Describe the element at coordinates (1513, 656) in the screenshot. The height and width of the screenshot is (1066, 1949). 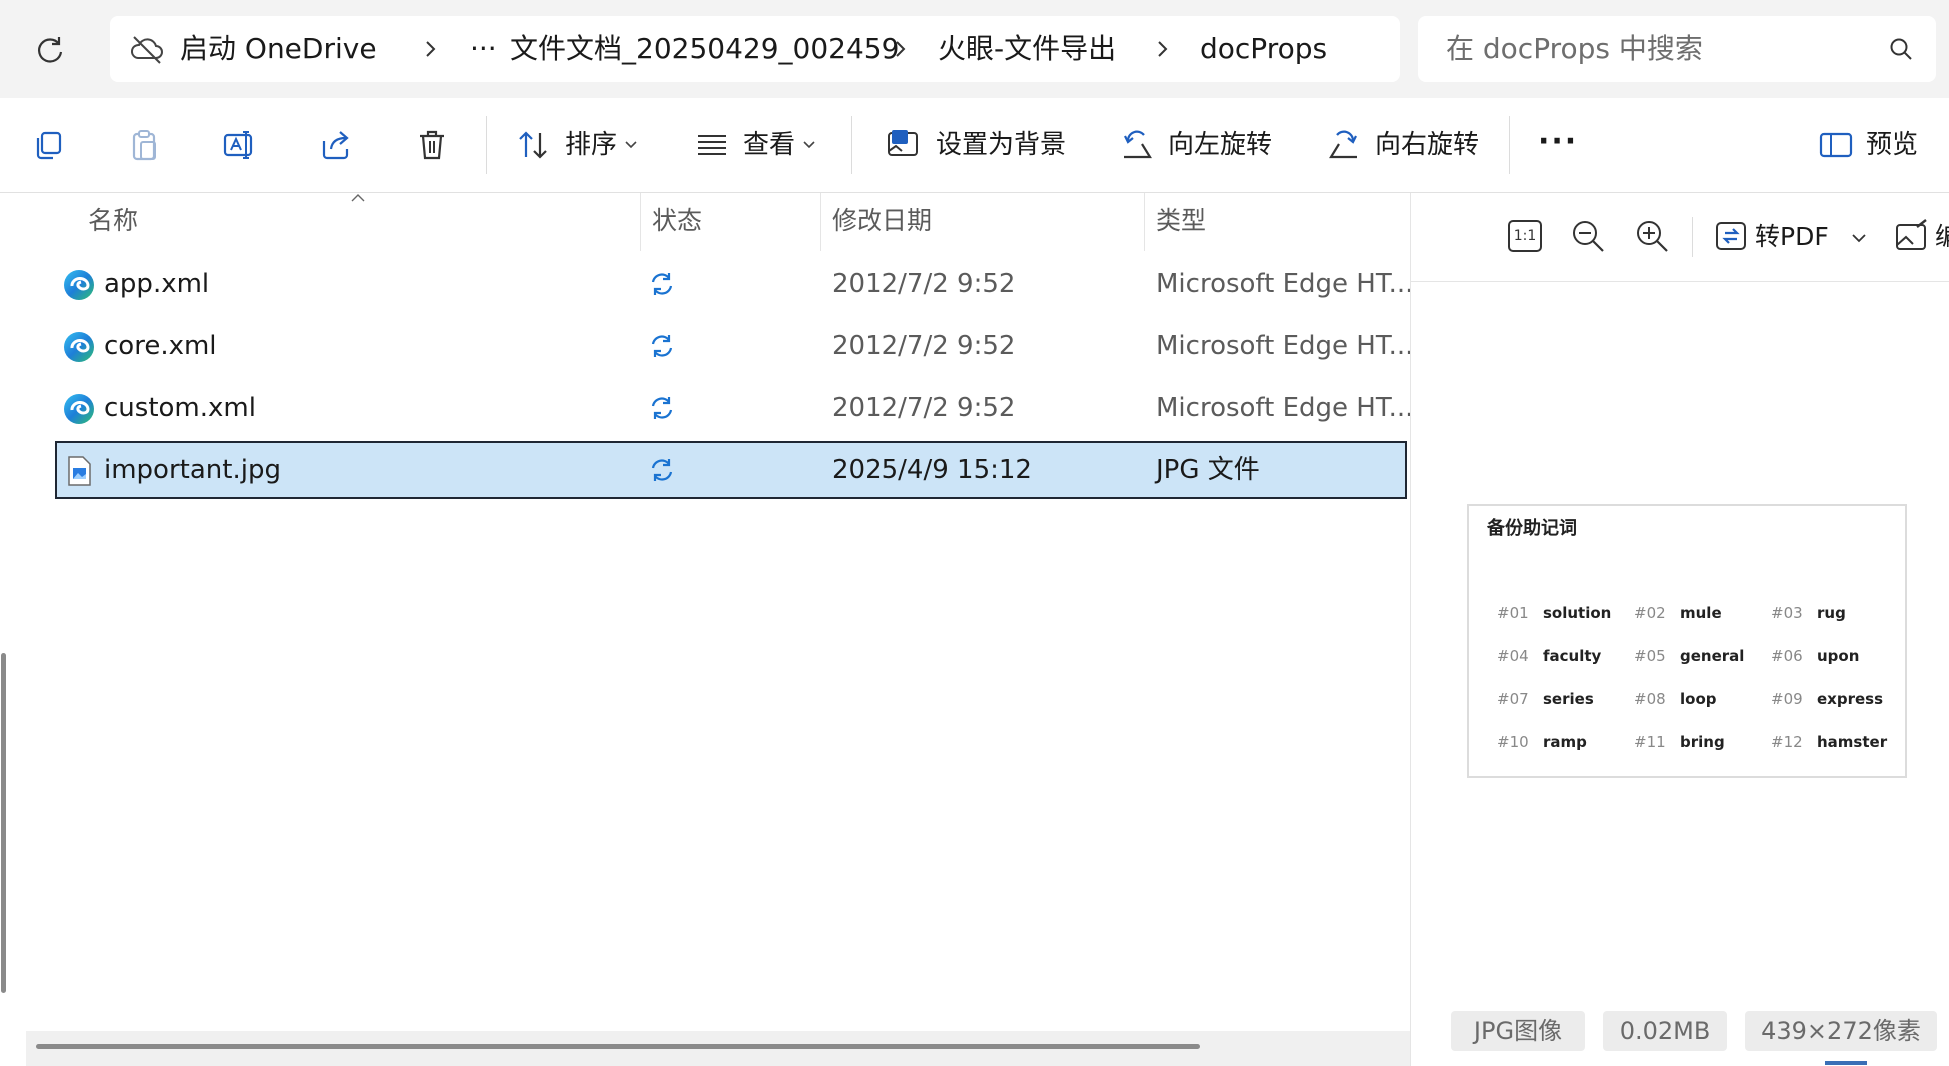
I see `word-number: #04` at that location.